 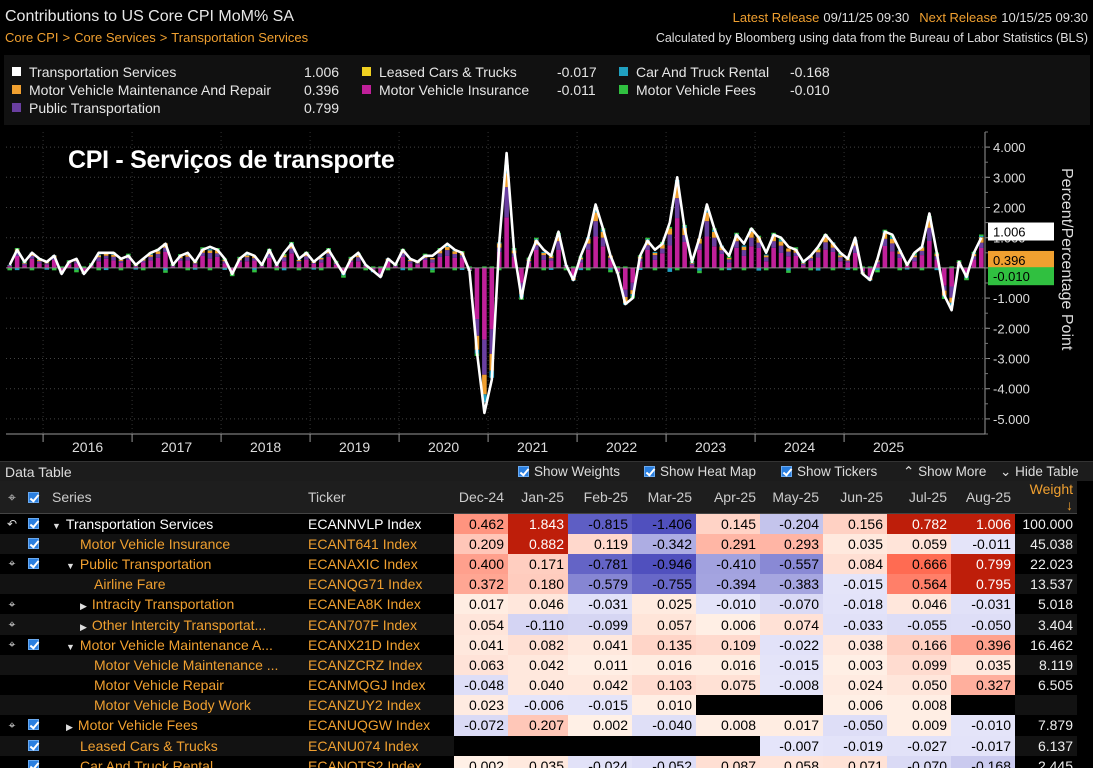 I want to click on value-cell: 0.038, so click(x=855, y=644).